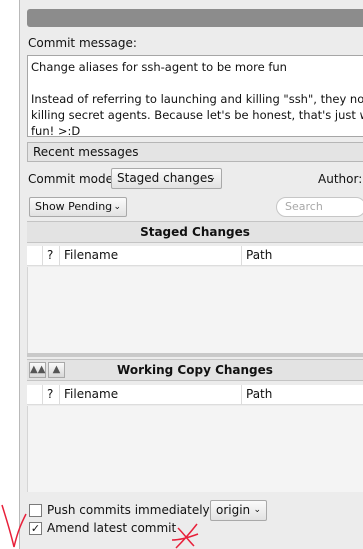 This screenshot has width=363, height=549. I want to click on red-check-annotation, so click(14, 526).